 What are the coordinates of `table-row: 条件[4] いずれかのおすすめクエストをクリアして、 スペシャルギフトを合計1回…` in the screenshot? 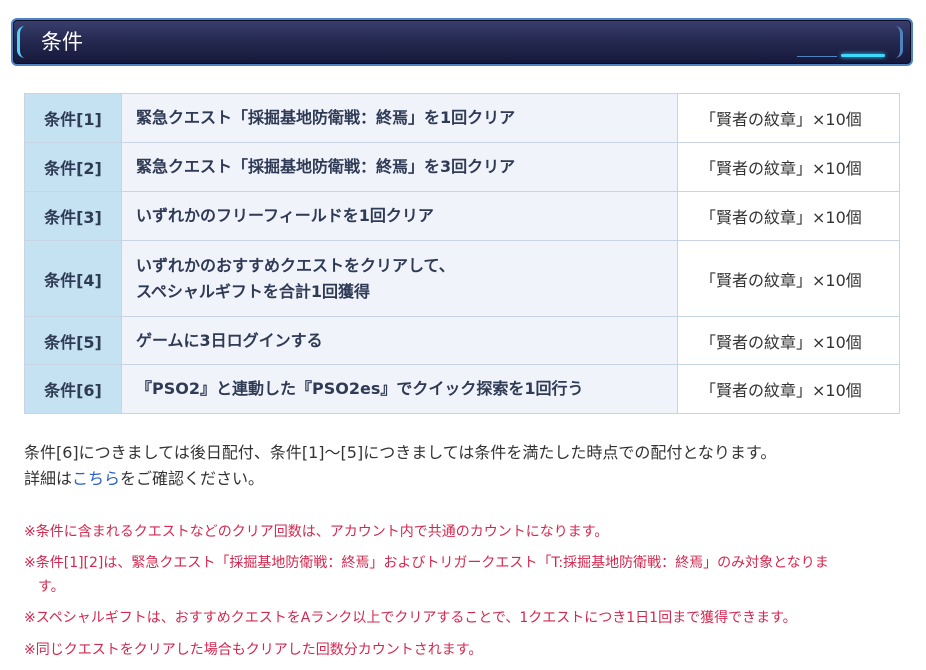 It's located at (462, 278).